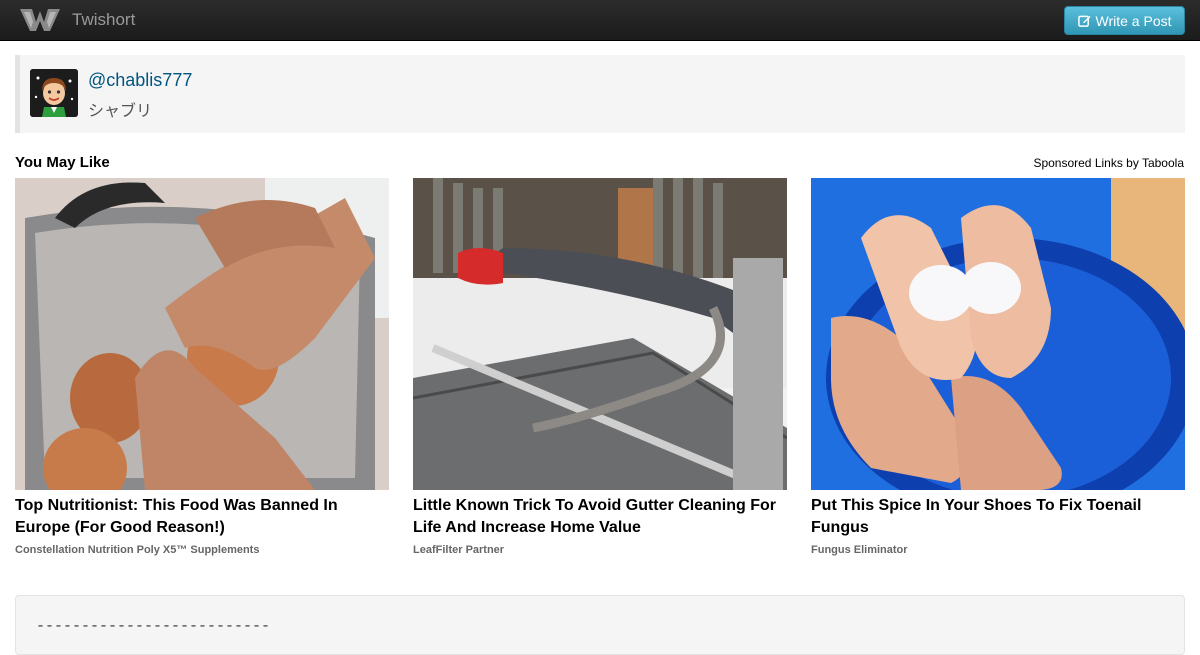  I want to click on recommendation-image-gutter, so click(600, 334).